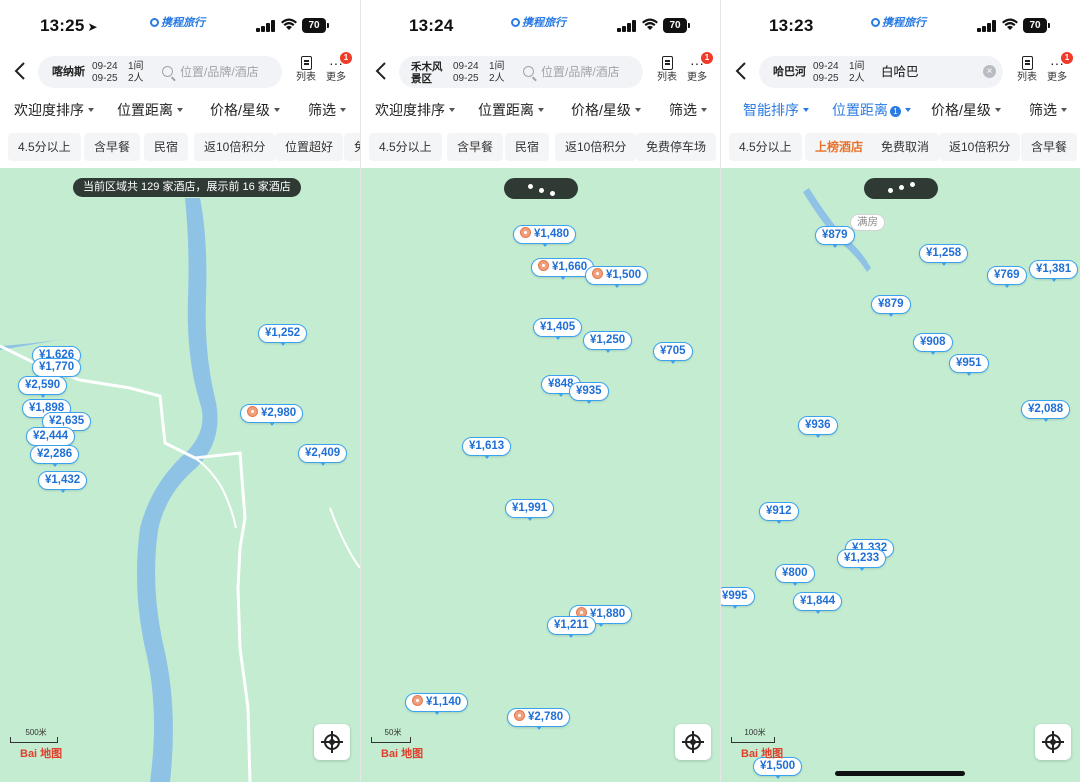 The height and width of the screenshot is (782, 1080). Describe the element at coordinates (437, 704) in the screenshot. I see `hotel-price-marker: ¥1,140` at that location.